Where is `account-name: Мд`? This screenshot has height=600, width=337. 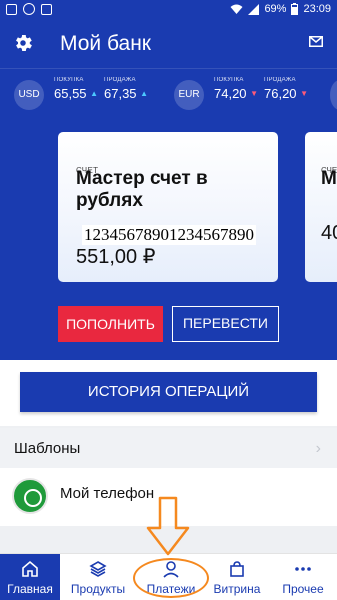
account-name: Мд is located at coordinates (329, 178).